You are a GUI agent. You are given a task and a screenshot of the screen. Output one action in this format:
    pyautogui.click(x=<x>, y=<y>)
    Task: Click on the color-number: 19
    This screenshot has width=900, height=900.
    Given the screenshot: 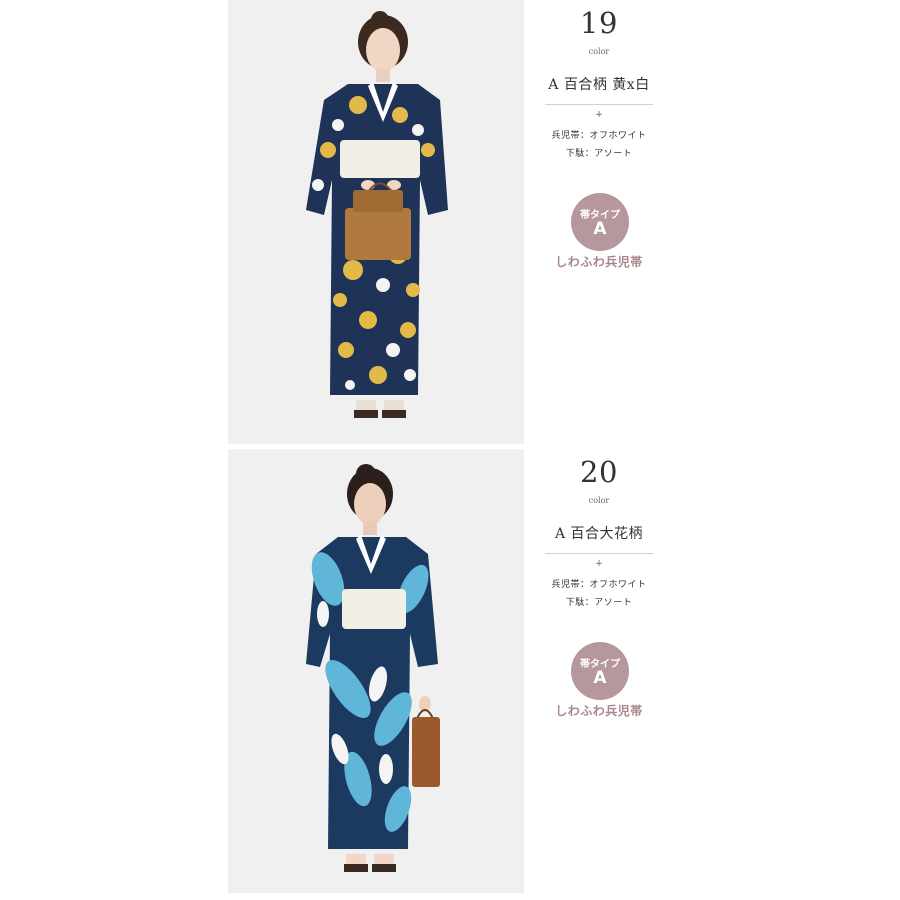 What is the action you would take?
    pyautogui.click(x=599, y=23)
    